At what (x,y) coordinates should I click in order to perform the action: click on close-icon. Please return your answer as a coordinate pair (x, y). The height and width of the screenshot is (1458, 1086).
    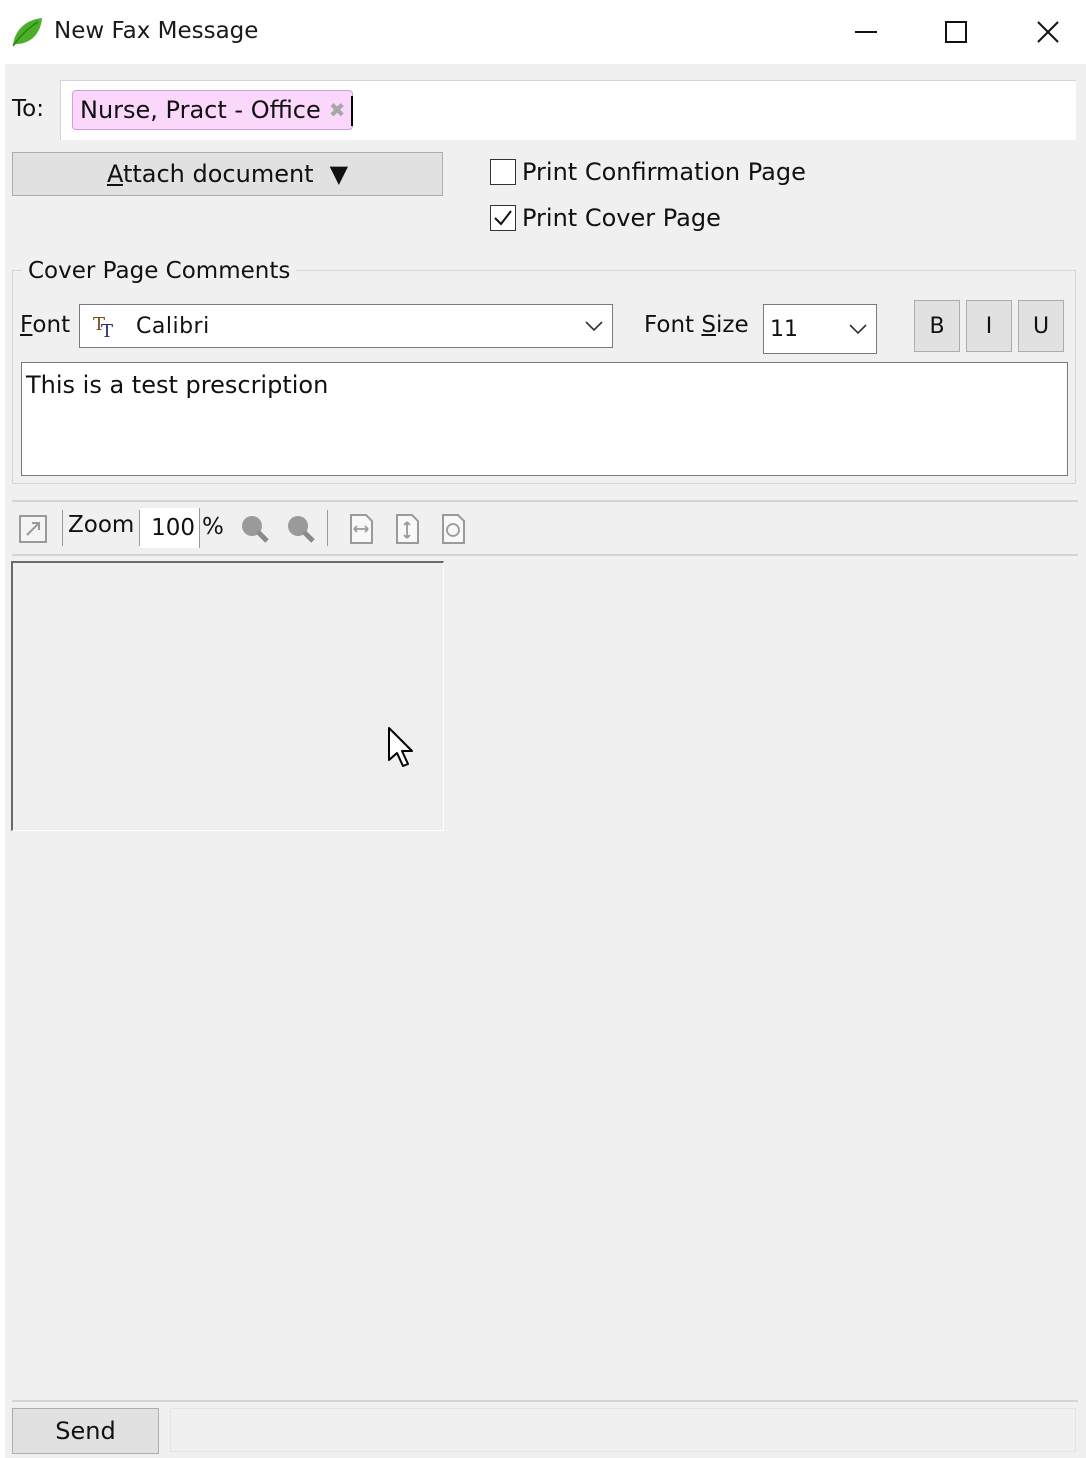
    Looking at the image, I should click on (1048, 32).